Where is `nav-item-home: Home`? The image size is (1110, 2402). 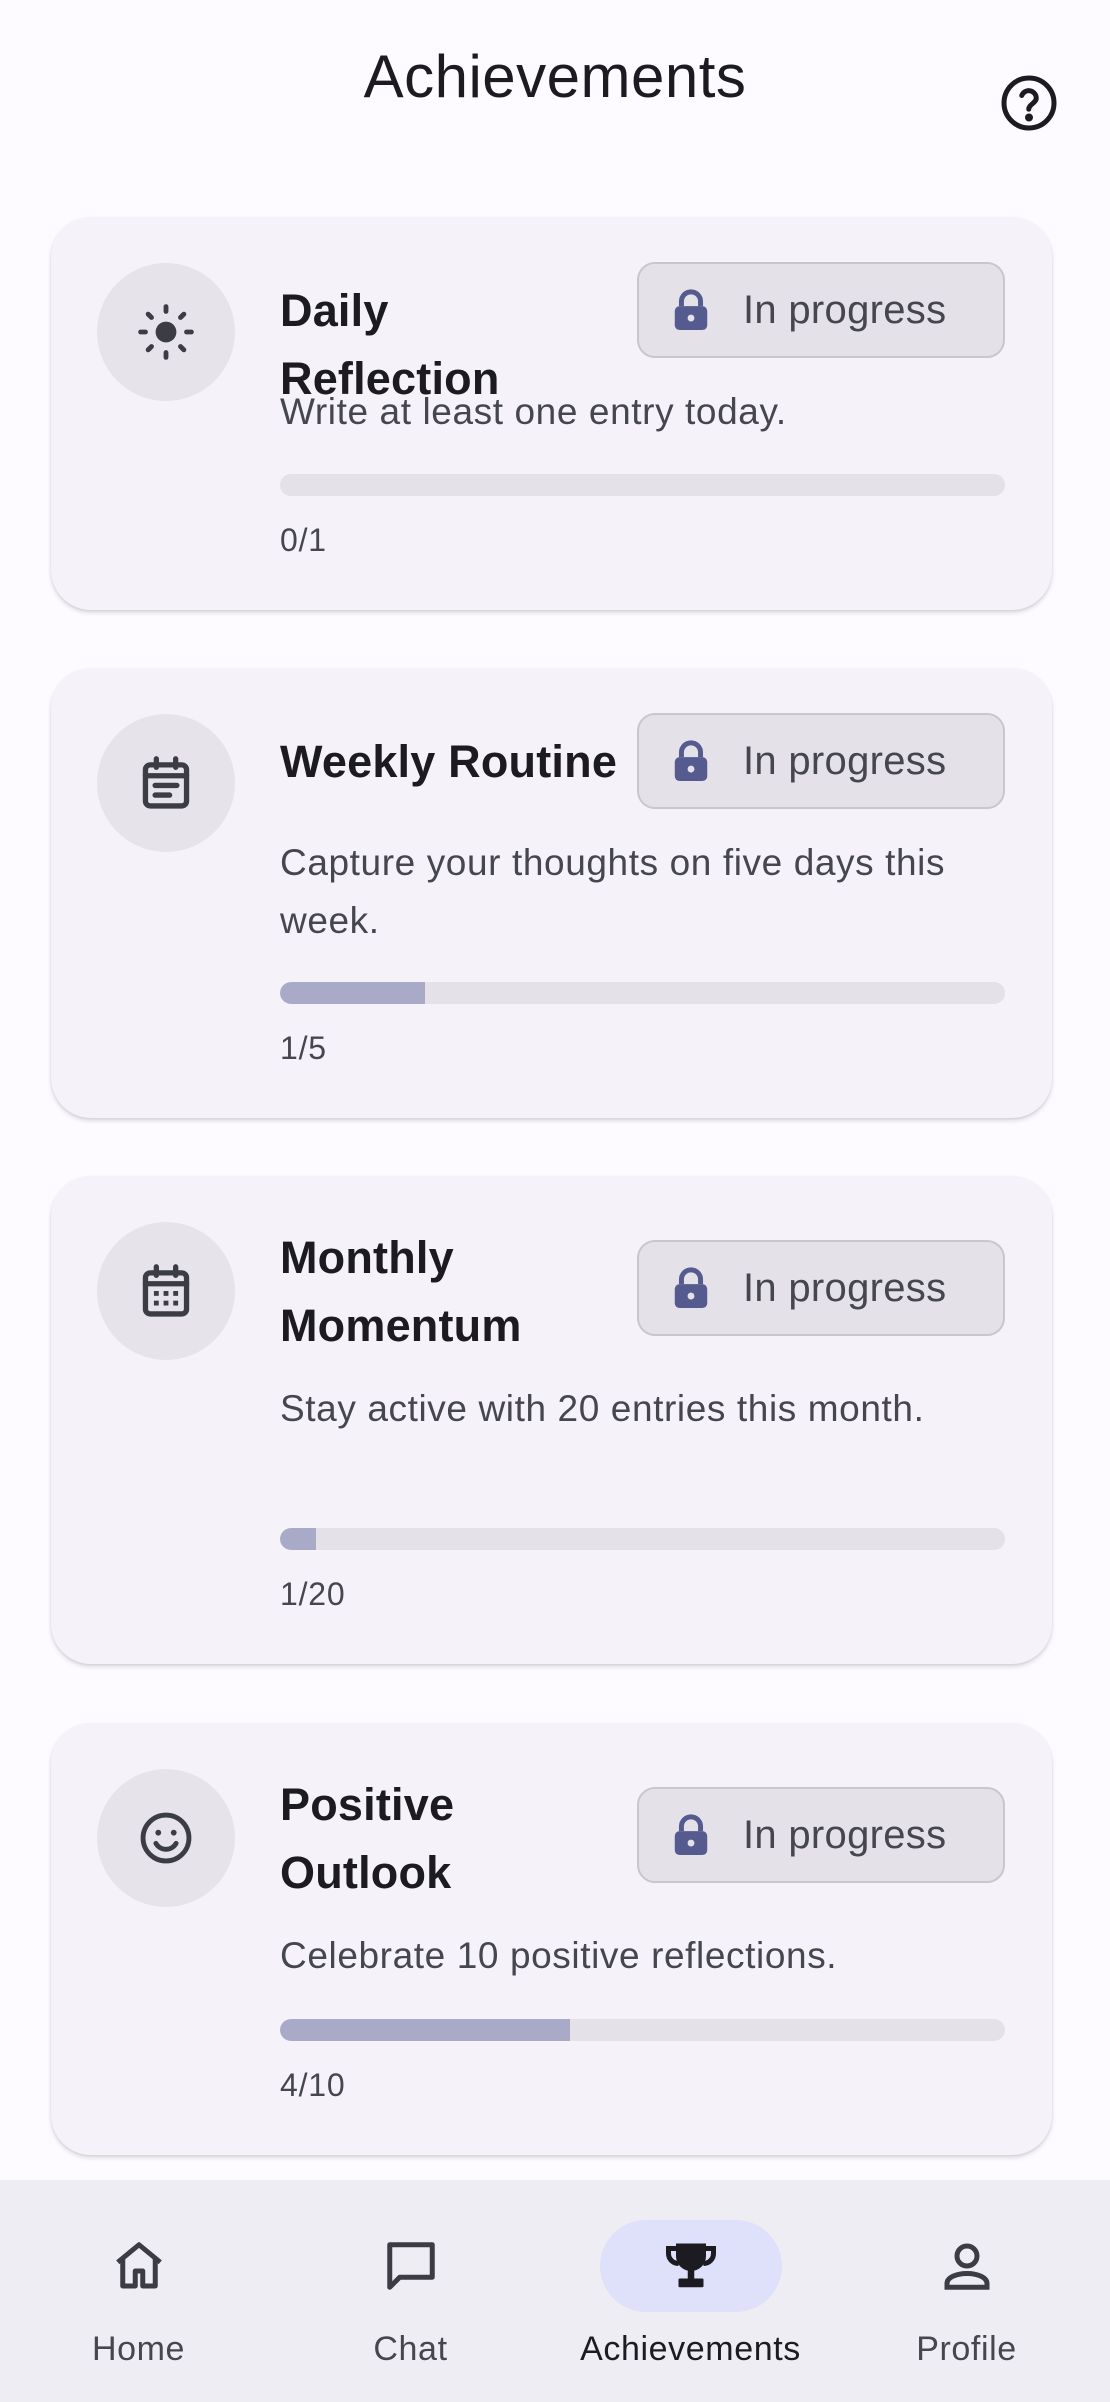 nav-item-home: Home is located at coordinates (138, 2291).